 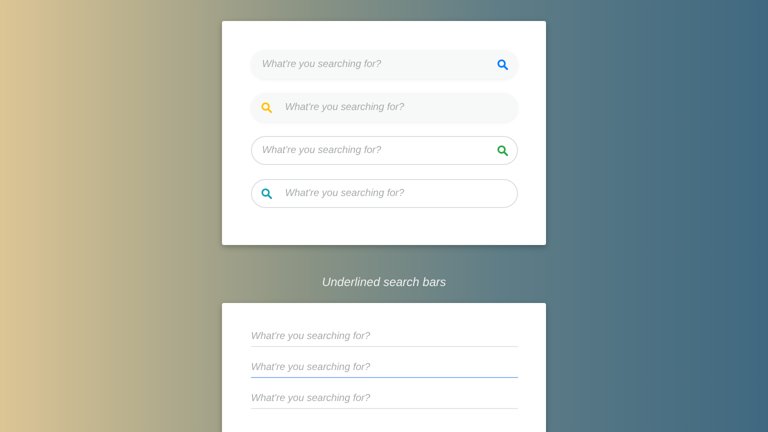 What do you see at coordinates (384, 282) in the screenshot?
I see `section-title: Underlined search bars` at bounding box center [384, 282].